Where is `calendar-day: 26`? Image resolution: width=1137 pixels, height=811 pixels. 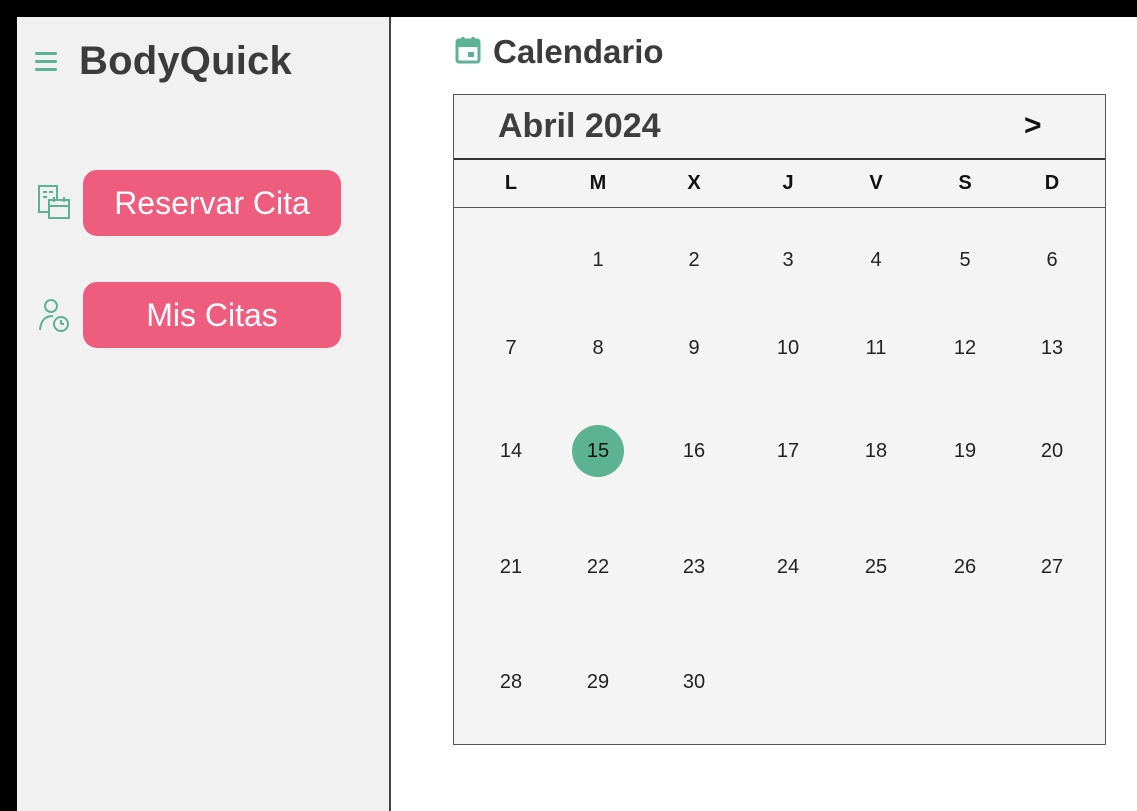 calendar-day: 26 is located at coordinates (965, 567).